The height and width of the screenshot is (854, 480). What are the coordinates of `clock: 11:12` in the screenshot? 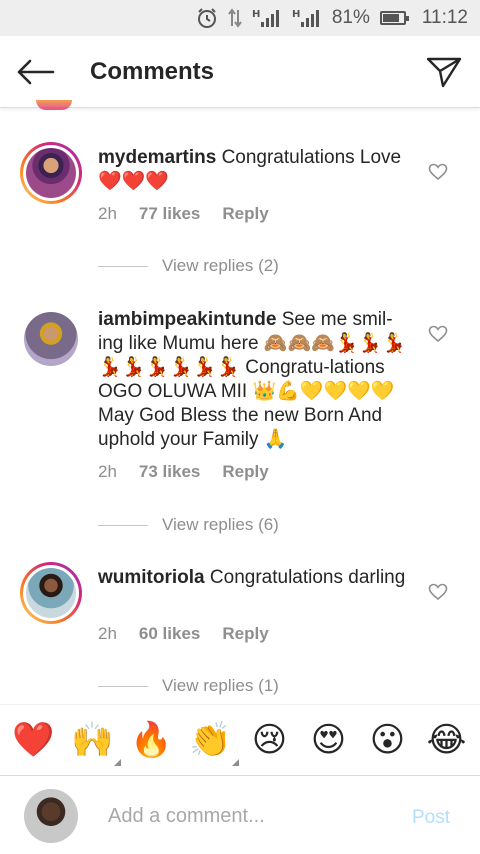 It's located at (444, 17).